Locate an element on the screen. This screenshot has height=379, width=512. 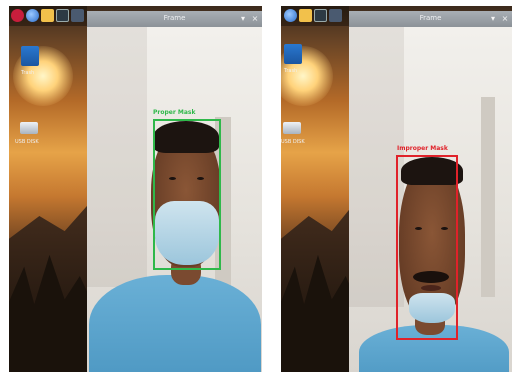
detection-label: Improper Mask is located at coordinates (422, 148).